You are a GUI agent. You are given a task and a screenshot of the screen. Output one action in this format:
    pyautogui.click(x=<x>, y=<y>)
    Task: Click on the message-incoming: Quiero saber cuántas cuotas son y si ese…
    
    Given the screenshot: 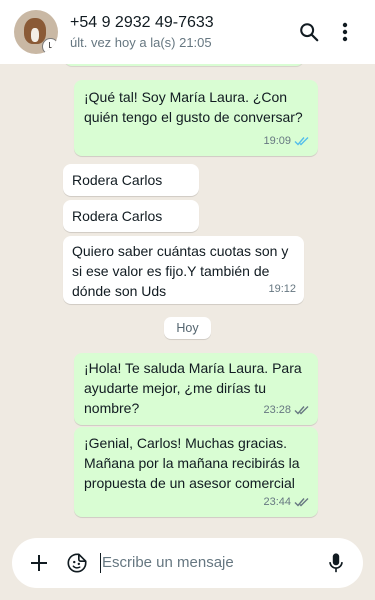 What is the action you would take?
    pyautogui.click(x=183, y=270)
    